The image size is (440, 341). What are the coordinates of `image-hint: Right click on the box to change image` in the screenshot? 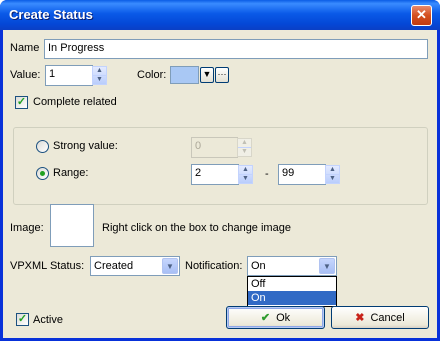 It's located at (196, 228).